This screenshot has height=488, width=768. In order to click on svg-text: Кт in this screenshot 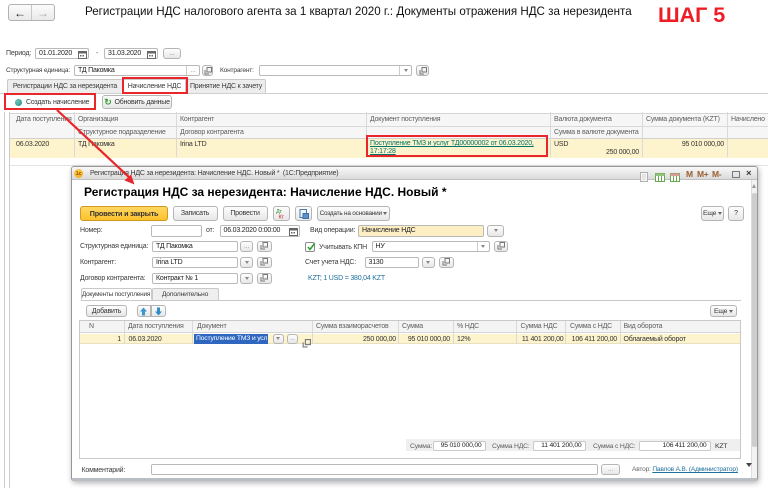, I will do `click(281, 217)`.